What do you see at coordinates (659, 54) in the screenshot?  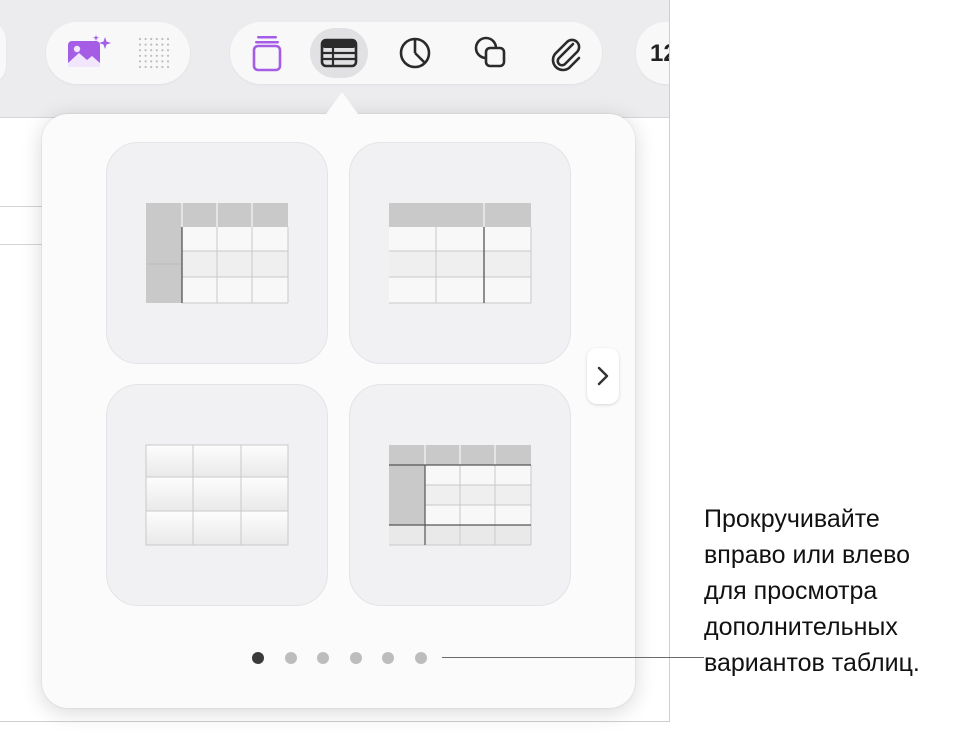 I see `number-format-label: 12` at bounding box center [659, 54].